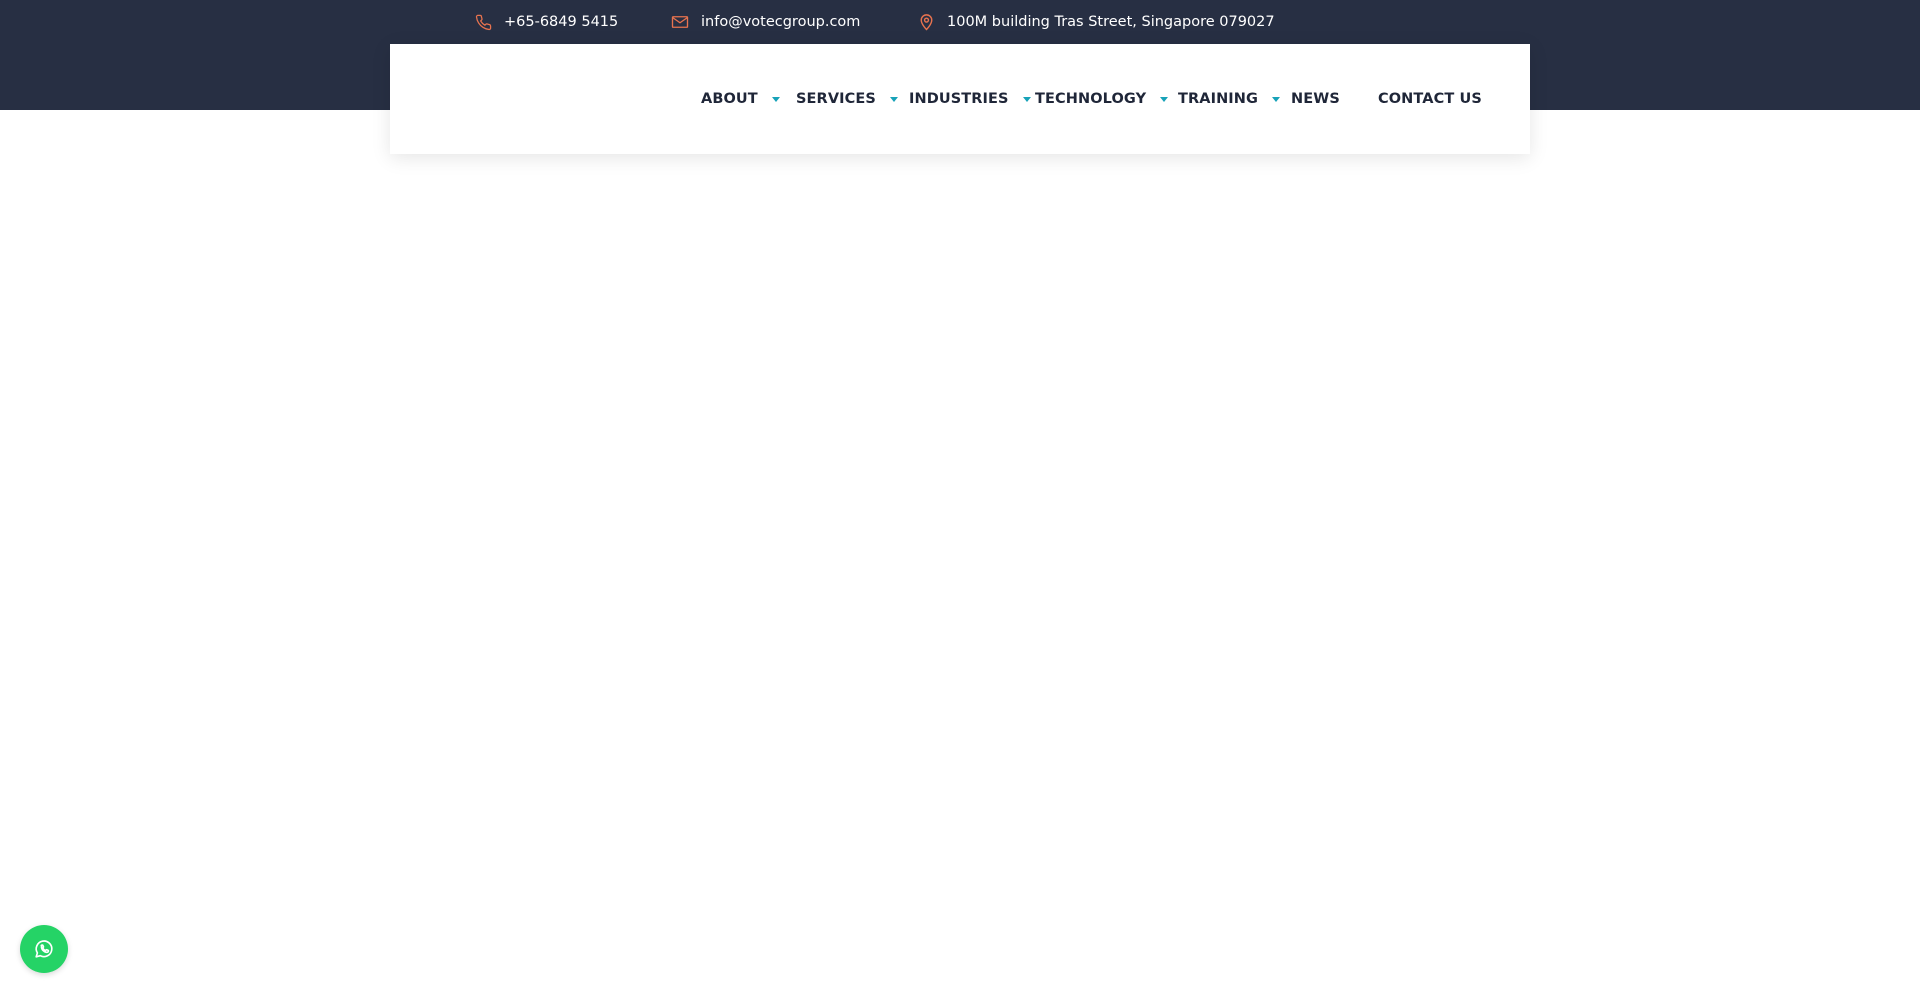 Image resolution: width=1920 pixels, height=993 pixels. Describe the element at coordinates (483, 22) in the screenshot. I see `phone-icon` at that location.